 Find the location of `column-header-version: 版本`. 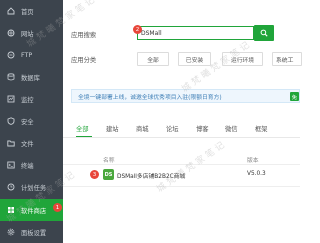

column-header-version: 版本 is located at coordinates (253, 161).